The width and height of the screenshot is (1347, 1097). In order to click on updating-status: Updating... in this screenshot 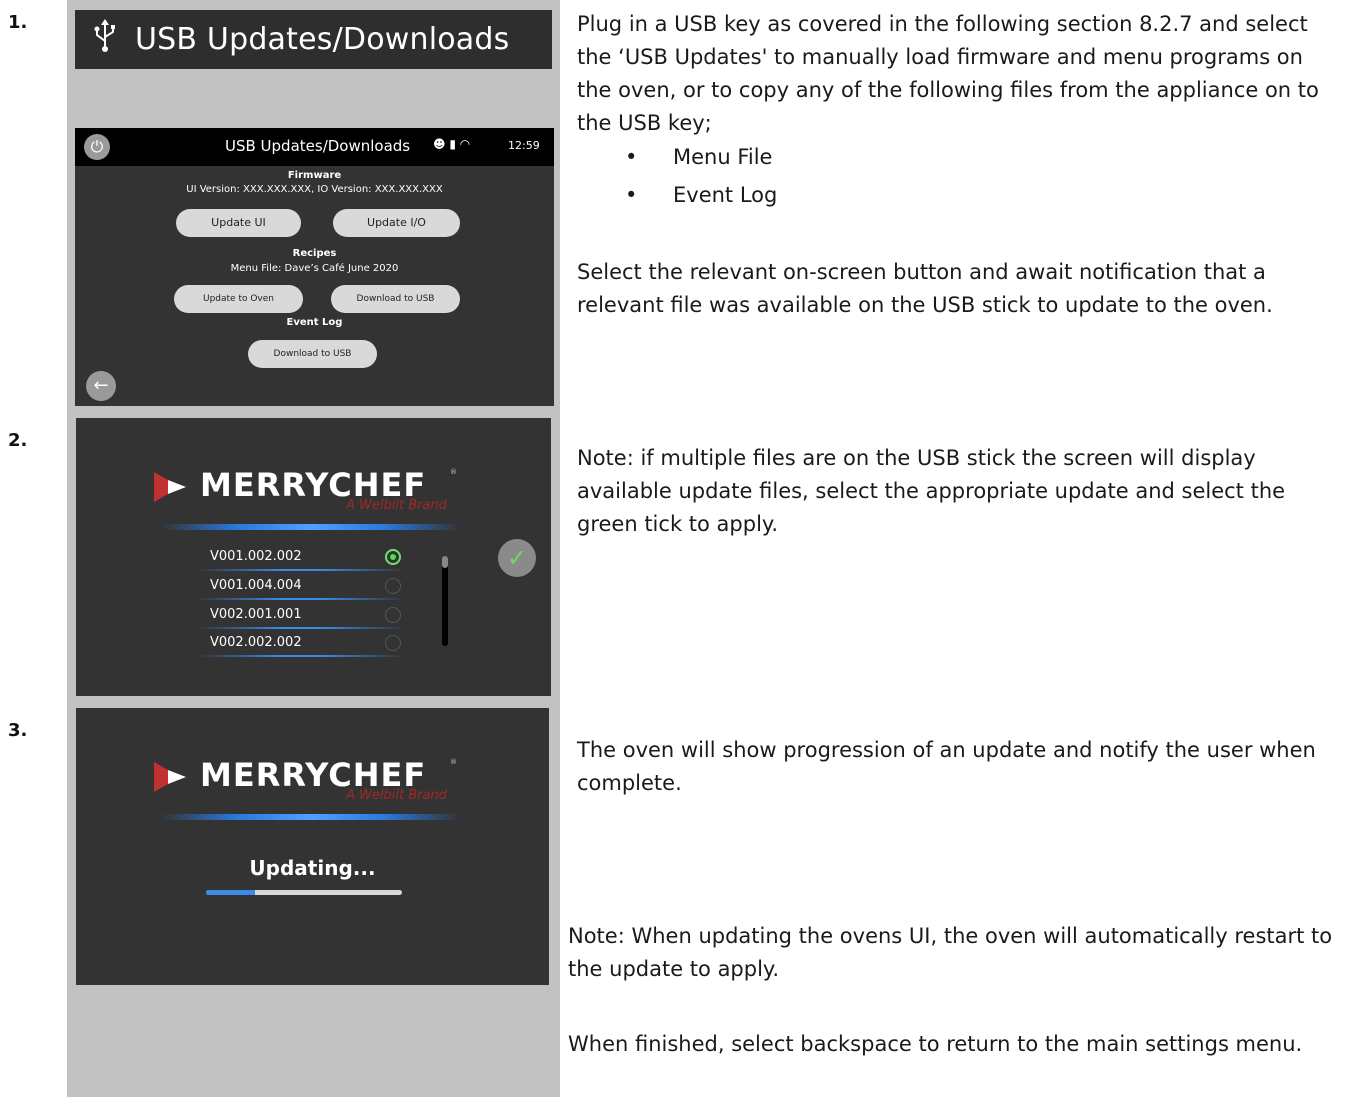, I will do `click(312, 868)`.